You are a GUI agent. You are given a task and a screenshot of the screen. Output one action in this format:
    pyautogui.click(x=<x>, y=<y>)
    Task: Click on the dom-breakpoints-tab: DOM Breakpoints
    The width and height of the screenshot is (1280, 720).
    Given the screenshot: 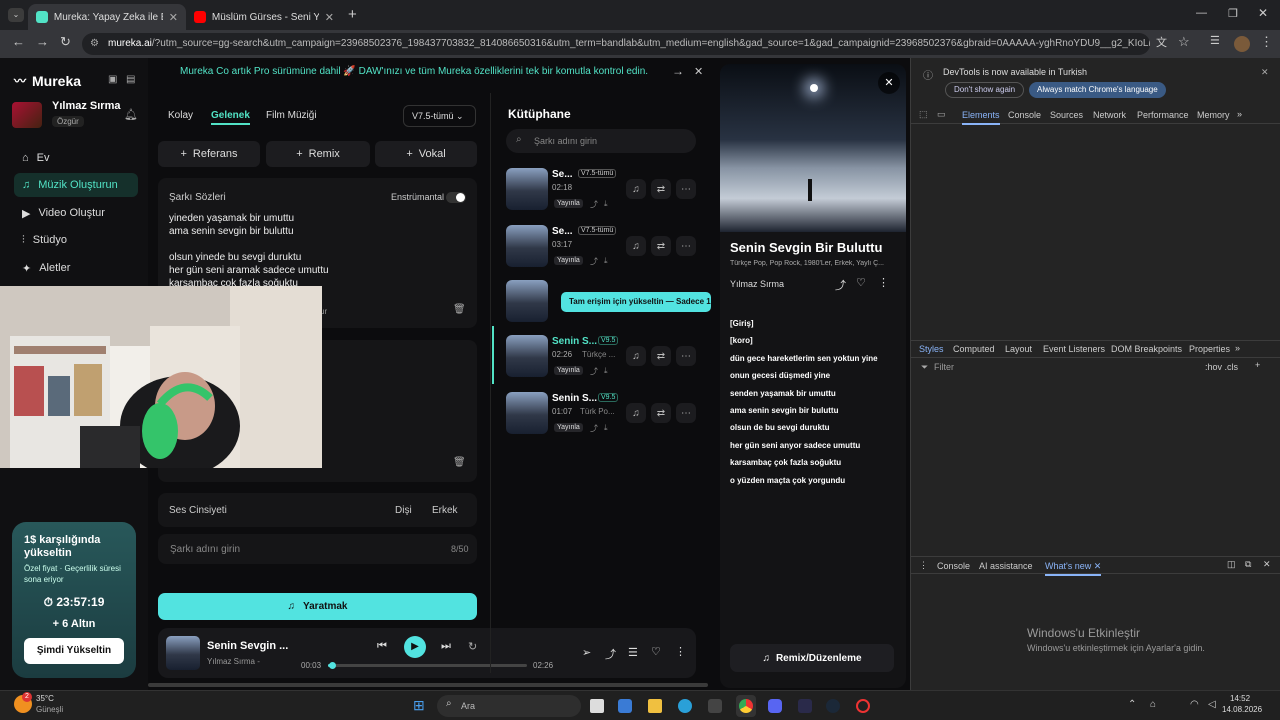 What is the action you would take?
    pyautogui.click(x=1146, y=349)
    